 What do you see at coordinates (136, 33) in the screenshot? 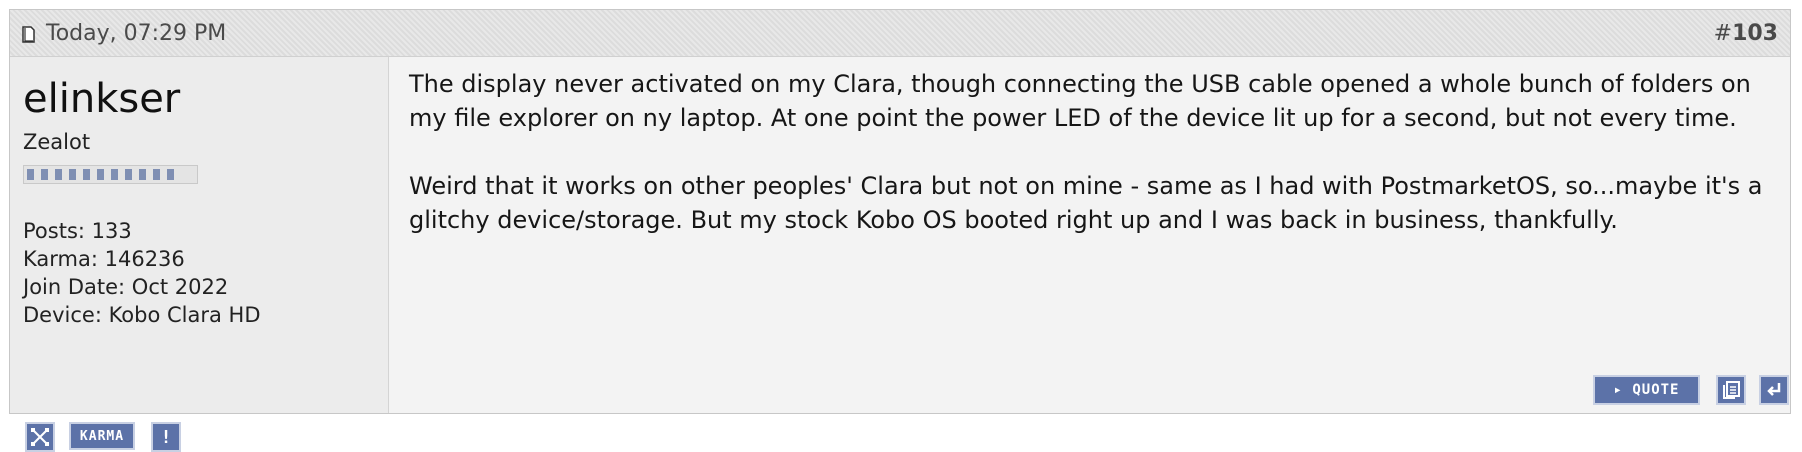
I see `post-date: Today, 07:29 PM` at bounding box center [136, 33].